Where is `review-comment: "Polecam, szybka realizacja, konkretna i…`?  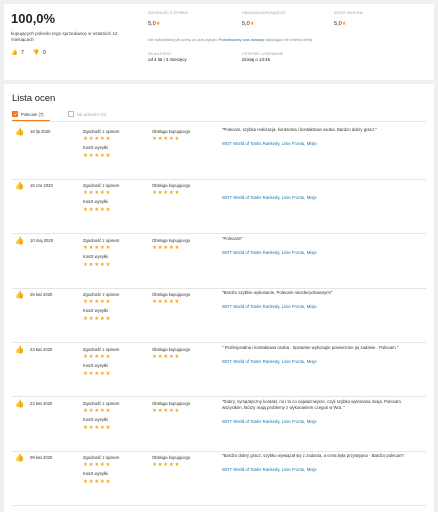
review-comment: "Polecam, szybka realizacja, konkretna i… is located at coordinates (299, 129).